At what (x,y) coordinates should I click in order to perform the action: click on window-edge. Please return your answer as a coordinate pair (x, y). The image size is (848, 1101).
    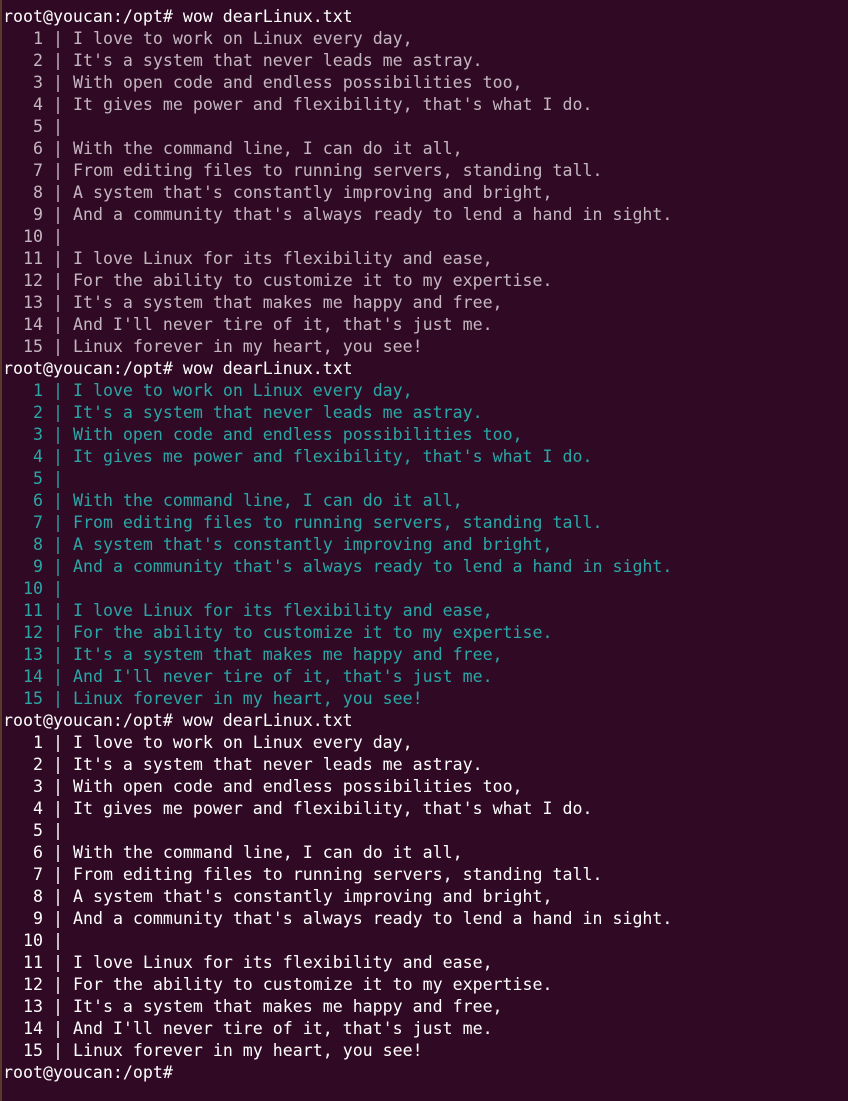
    Looking at the image, I should click on (1, 550).